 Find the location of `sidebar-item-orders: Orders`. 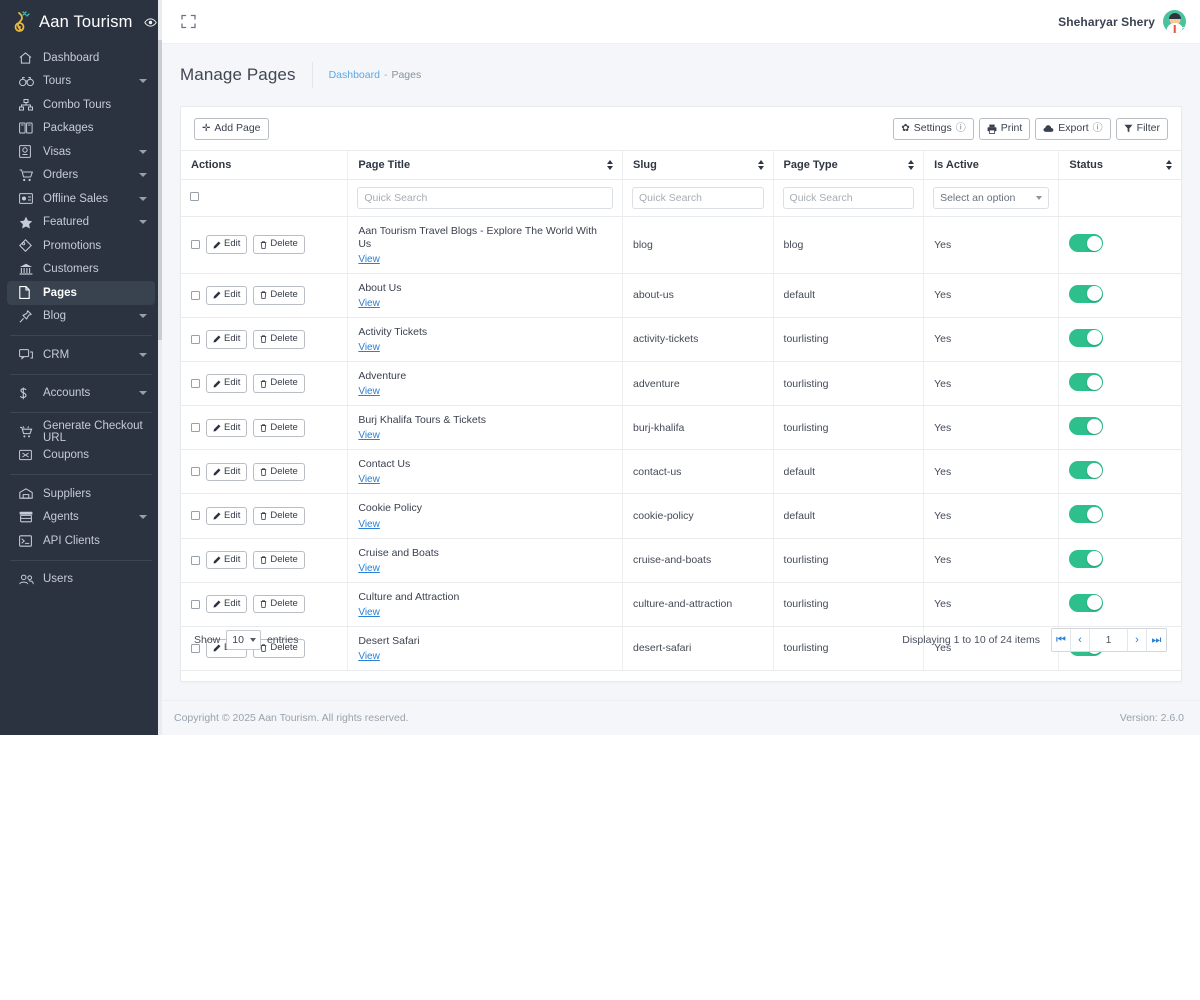

sidebar-item-orders: Orders is located at coordinates (81, 176).